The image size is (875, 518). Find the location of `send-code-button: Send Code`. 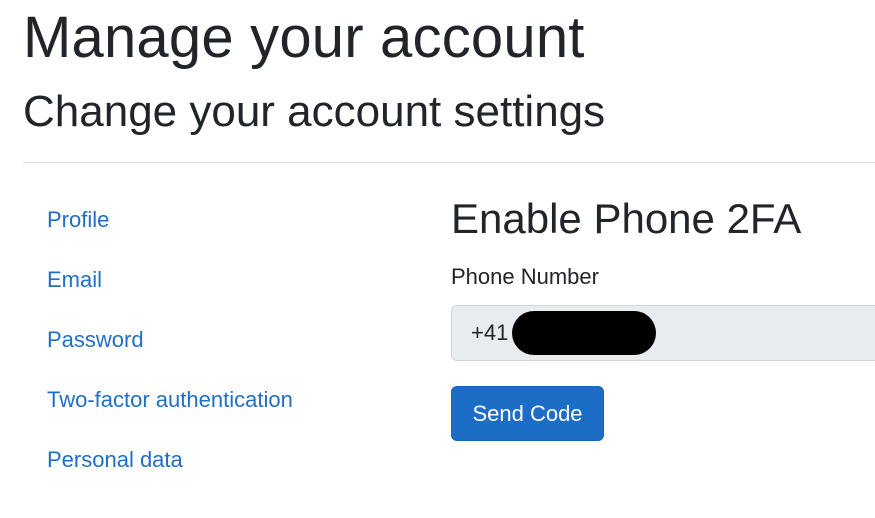

send-code-button: Send Code is located at coordinates (527, 413).